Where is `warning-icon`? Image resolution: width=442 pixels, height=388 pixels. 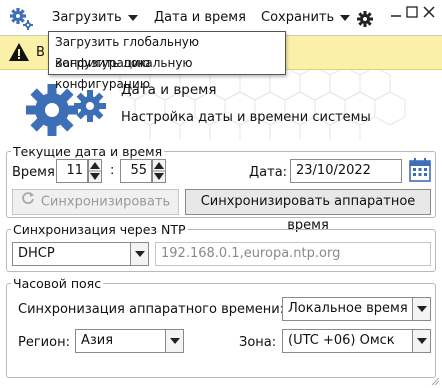 warning-icon is located at coordinates (19, 52).